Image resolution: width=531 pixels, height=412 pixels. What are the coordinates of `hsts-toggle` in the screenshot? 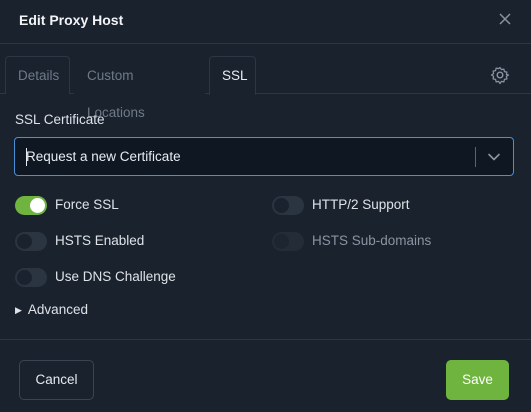 It's located at (31, 241).